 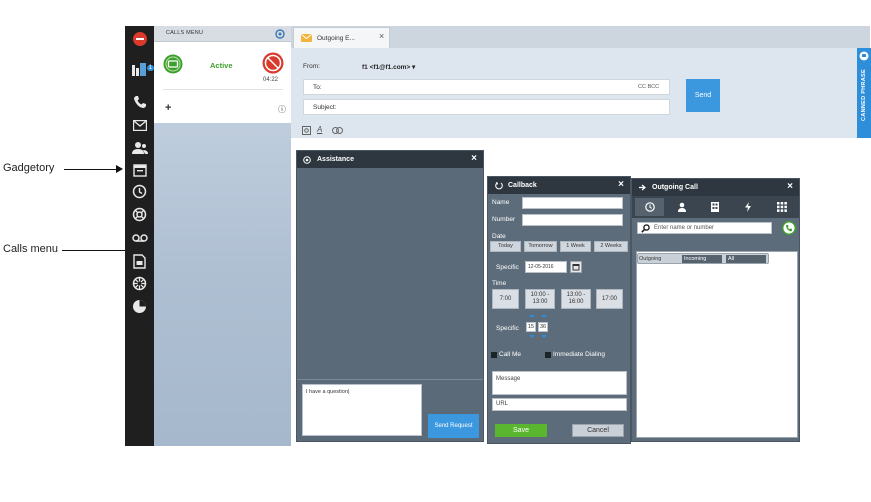 I want to click on help-icon, so click(x=139, y=214).